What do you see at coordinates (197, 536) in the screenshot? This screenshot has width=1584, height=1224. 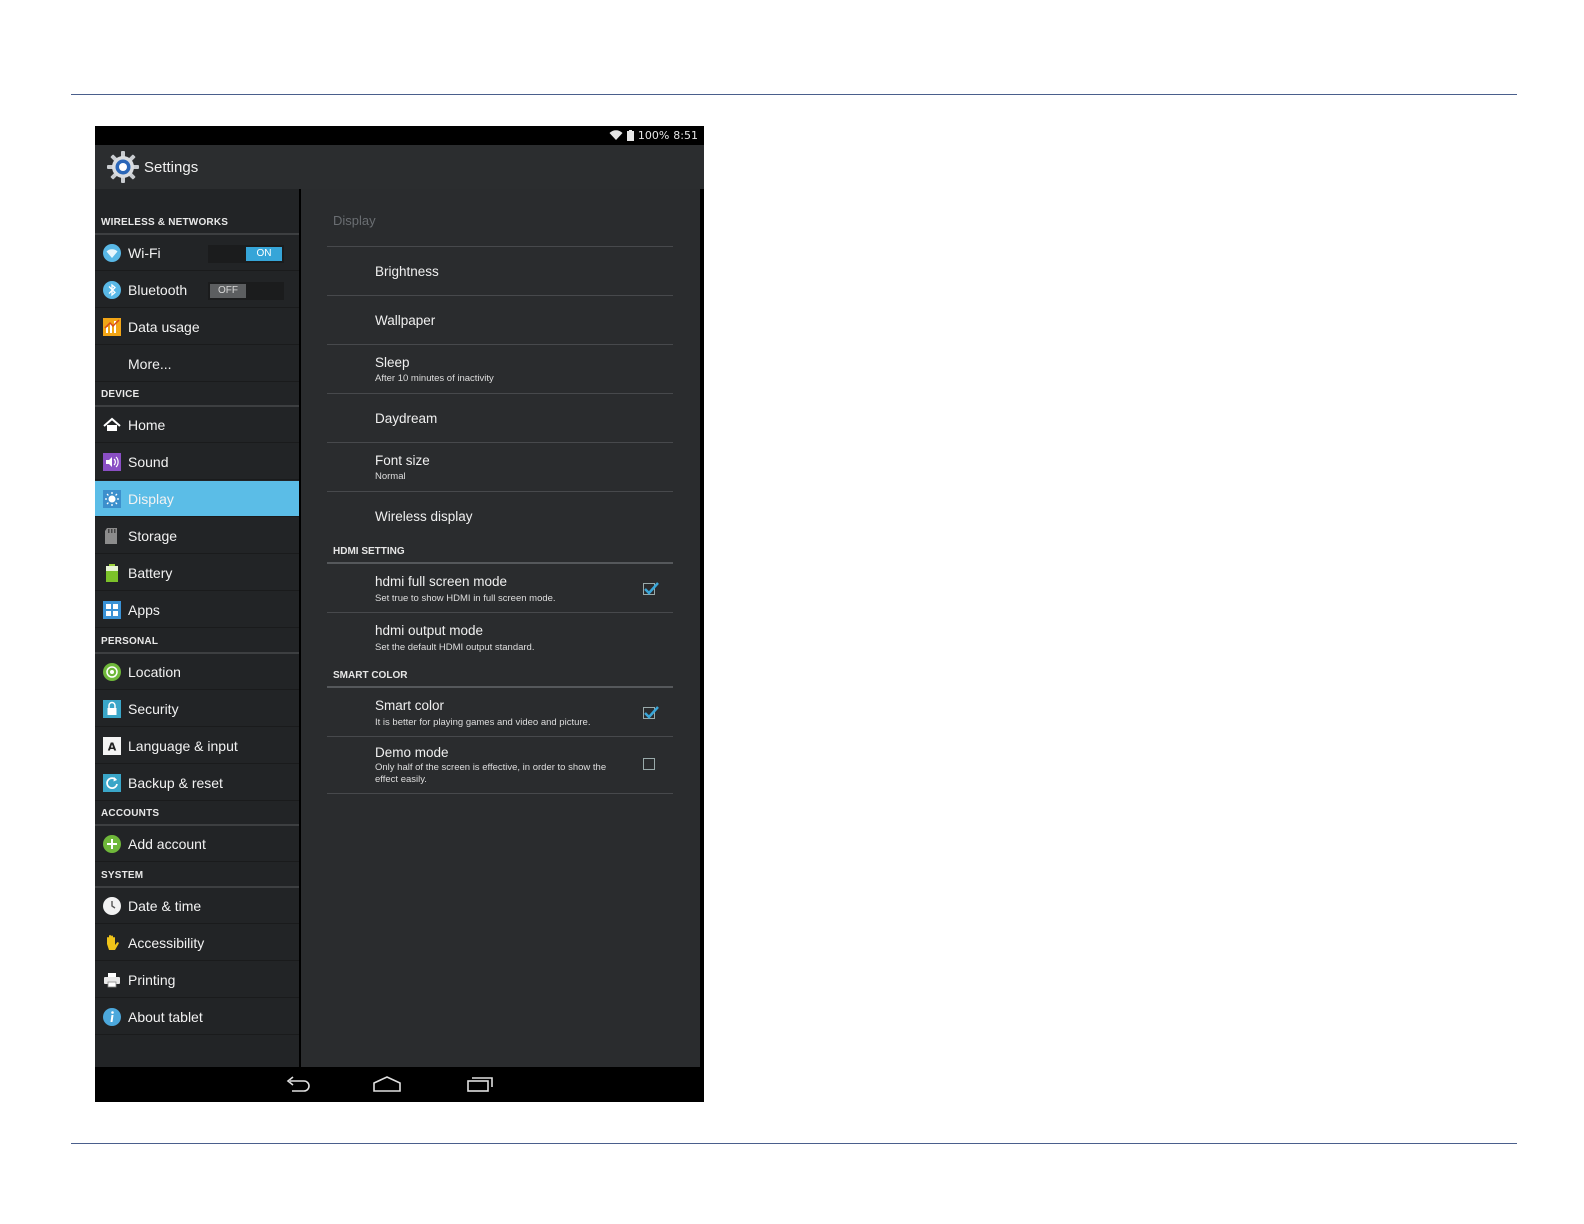 I see `sidebar-item-storage: Storage` at bounding box center [197, 536].